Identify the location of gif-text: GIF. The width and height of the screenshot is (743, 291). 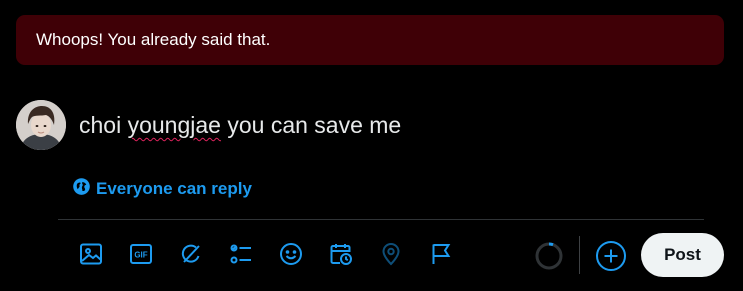
(140, 254).